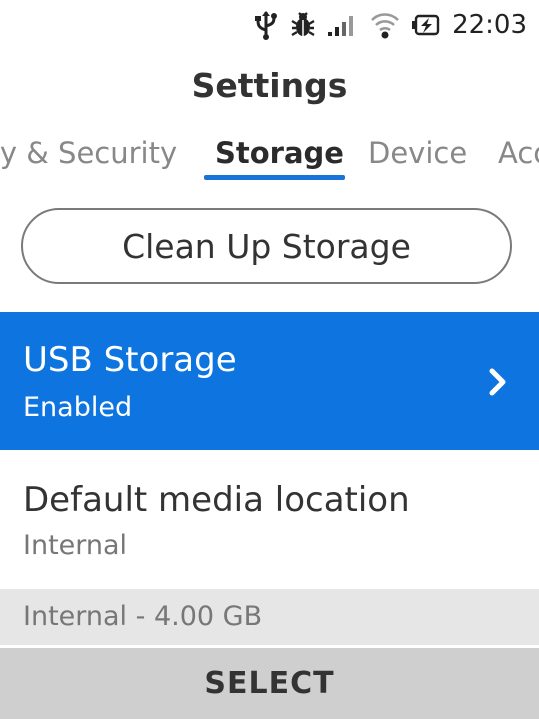  I want to click on battery-charging-icon, so click(426, 25).